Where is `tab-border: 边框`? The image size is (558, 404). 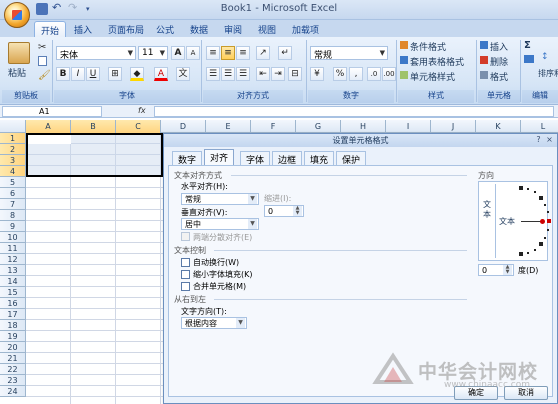 tab-border: 边框 is located at coordinates (287, 158).